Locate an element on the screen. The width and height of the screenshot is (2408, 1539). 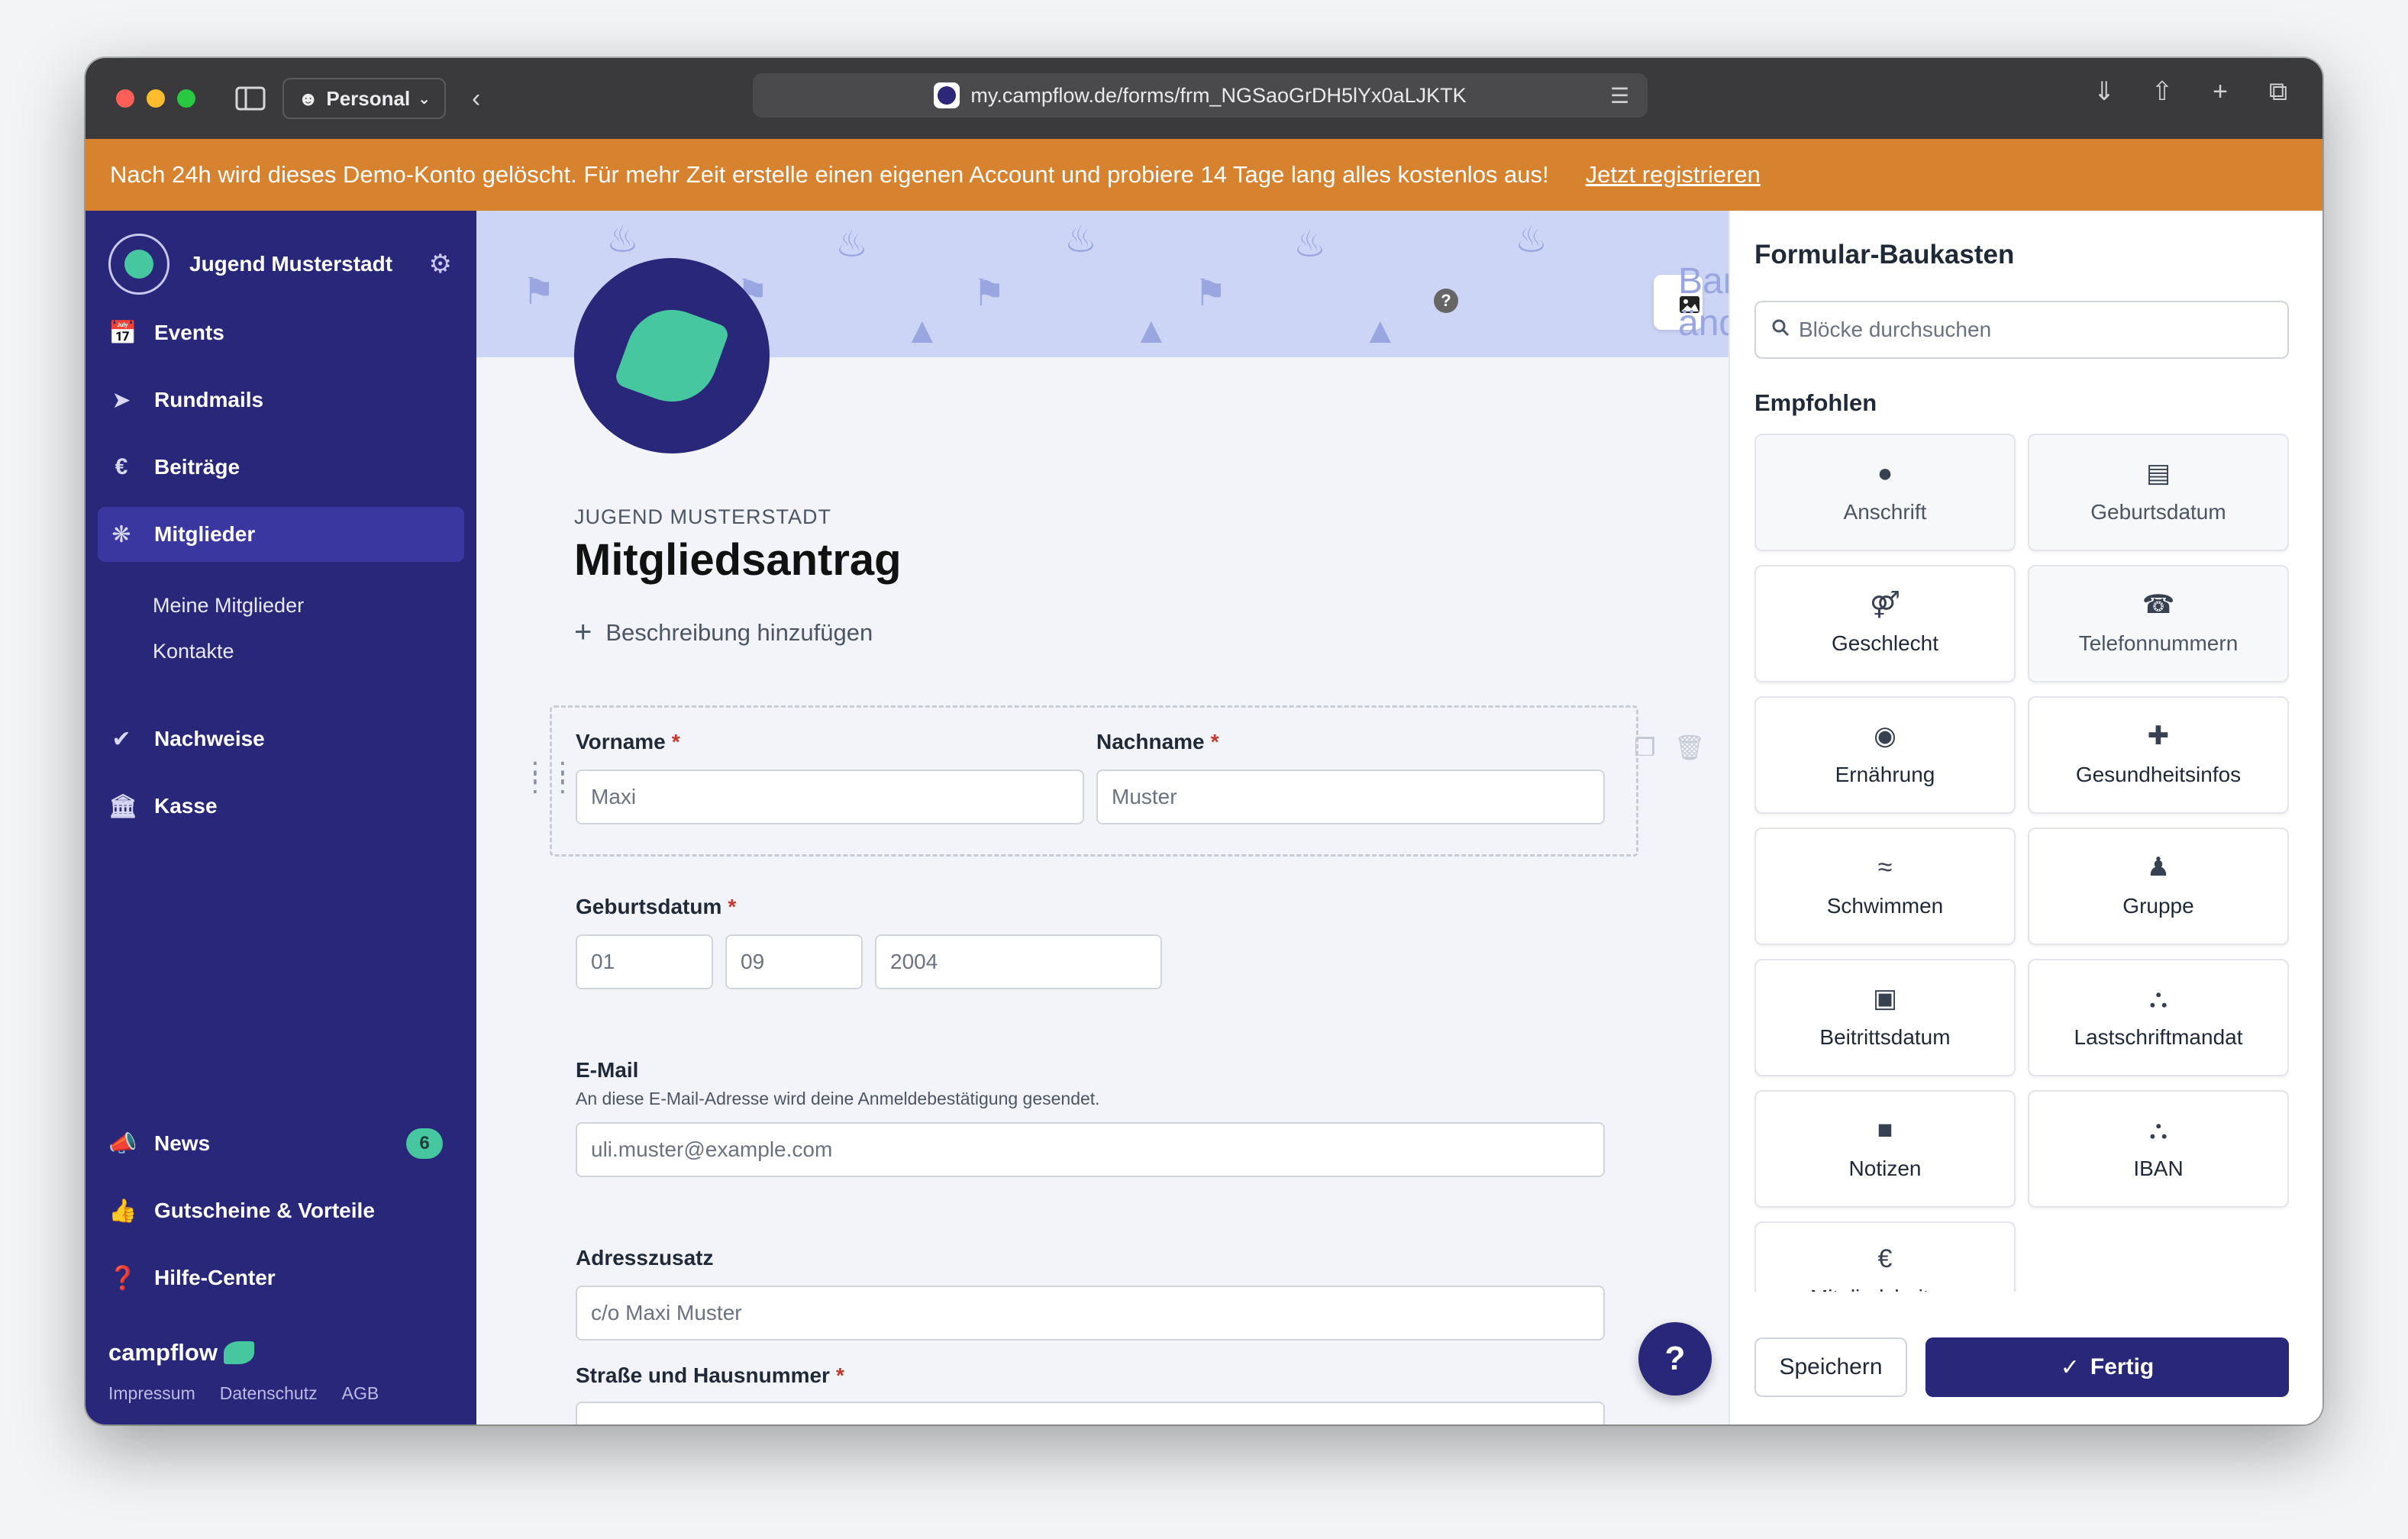
sidebar-item-hilfe-center: ❓ Hilfe-Center is located at coordinates (281, 1277).